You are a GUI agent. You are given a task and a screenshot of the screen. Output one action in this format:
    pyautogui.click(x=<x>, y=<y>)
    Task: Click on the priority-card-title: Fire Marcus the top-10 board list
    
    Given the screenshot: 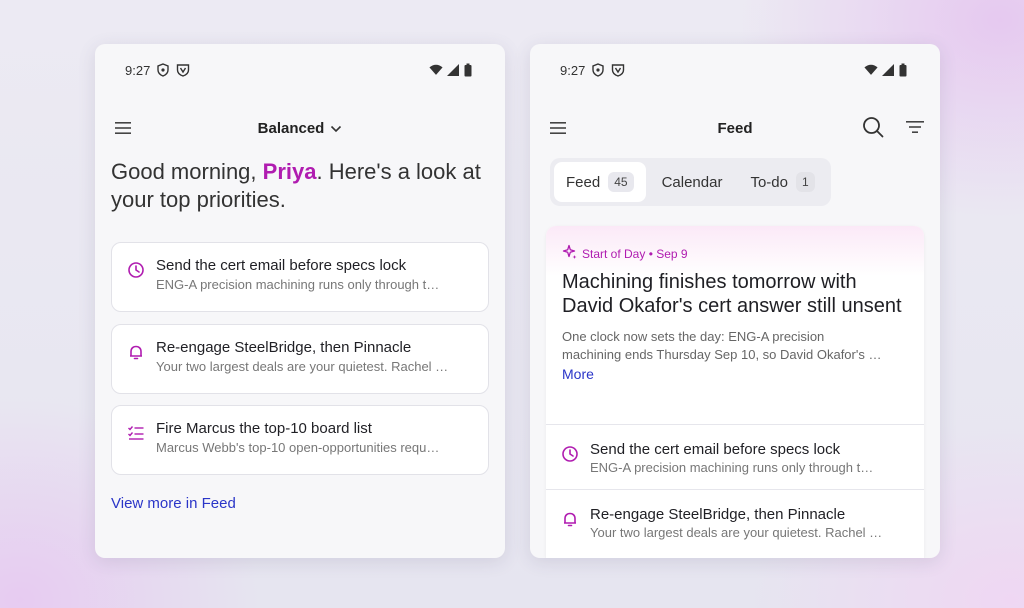 What is the action you would take?
    pyautogui.click(x=264, y=428)
    